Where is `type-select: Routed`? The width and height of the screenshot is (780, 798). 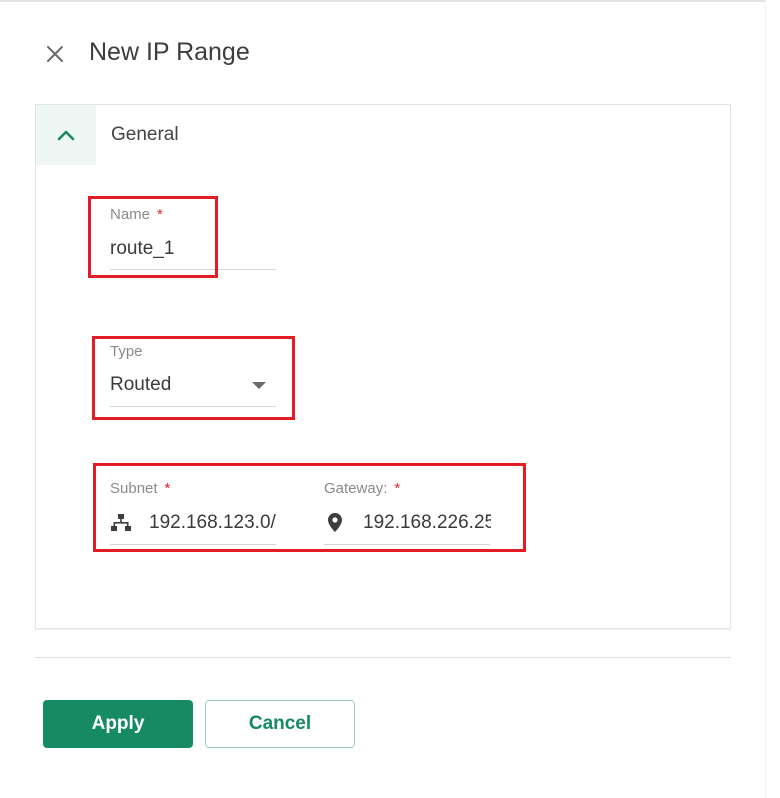 type-select: Routed is located at coordinates (170, 385).